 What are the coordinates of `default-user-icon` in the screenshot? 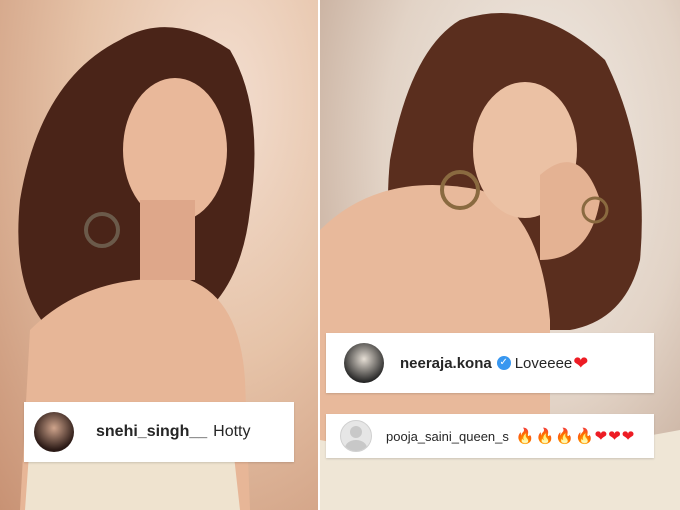 It's located at (356, 432).